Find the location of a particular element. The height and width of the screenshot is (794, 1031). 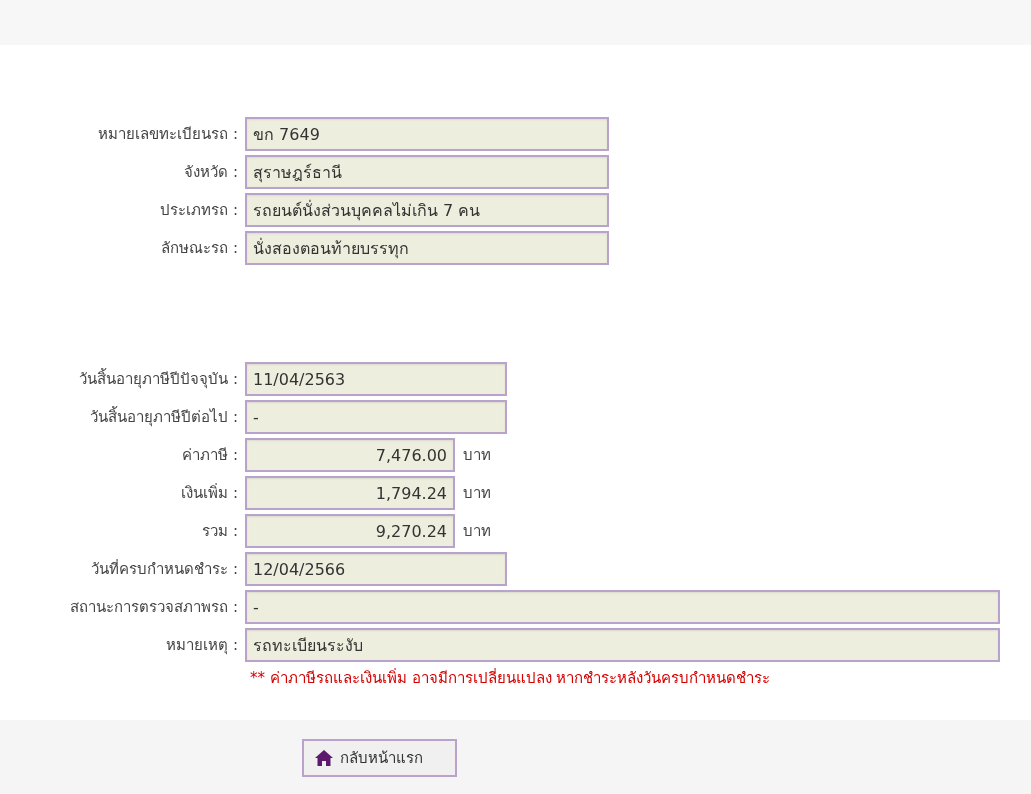

field-label: รวม : is located at coordinates (220, 531).